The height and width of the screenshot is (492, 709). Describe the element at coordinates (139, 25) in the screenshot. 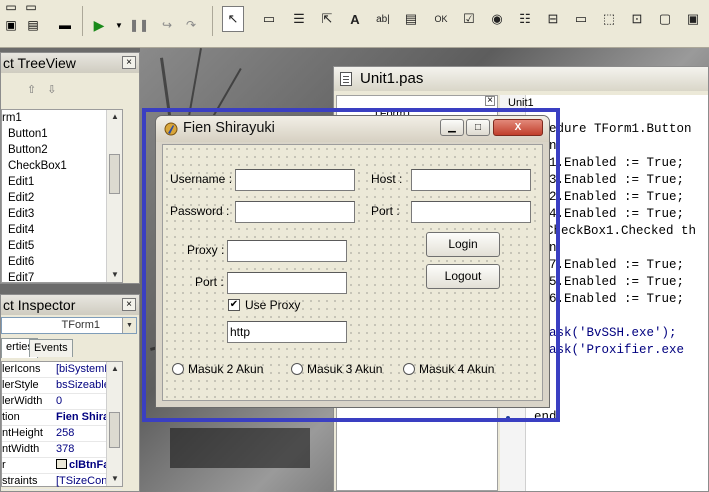

I see `pause-icon: ❚❚` at that location.